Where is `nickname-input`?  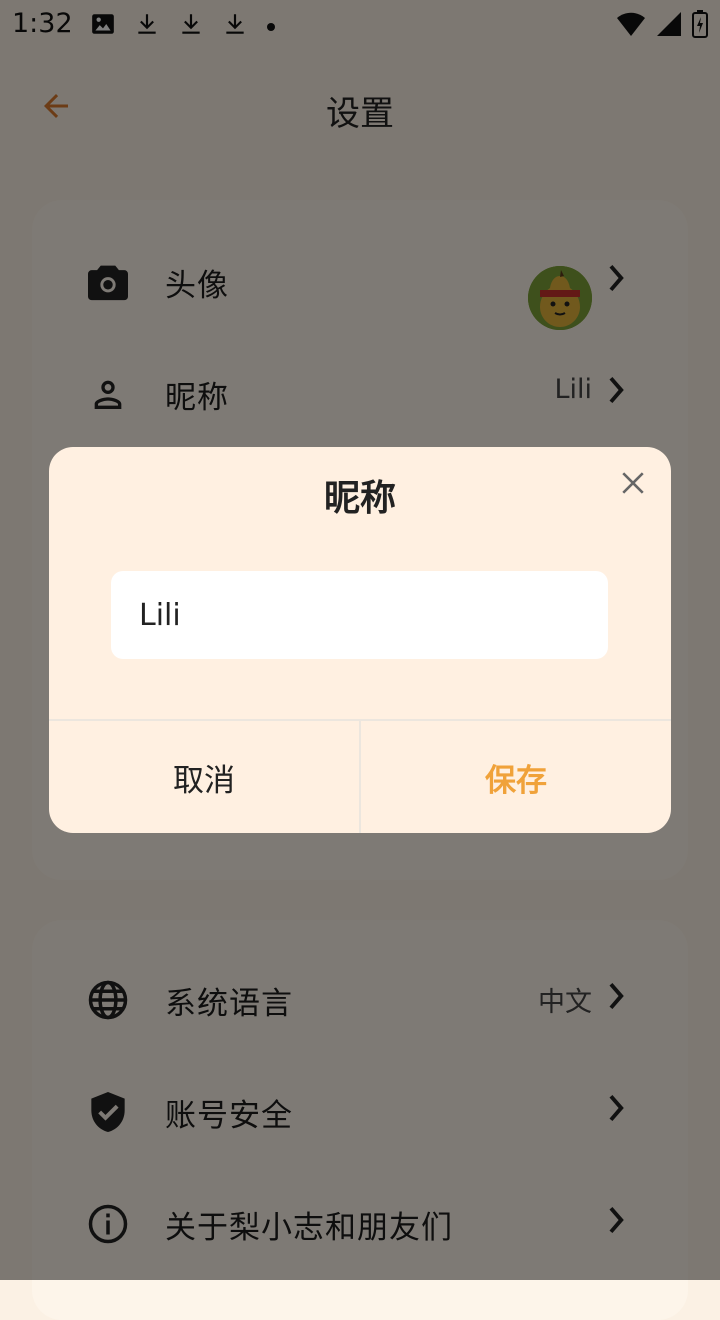 nickname-input is located at coordinates (359, 615).